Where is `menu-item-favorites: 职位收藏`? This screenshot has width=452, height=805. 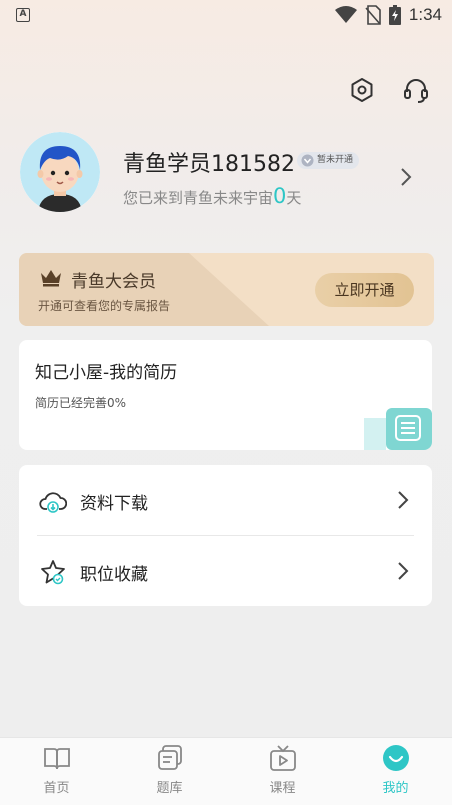 menu-item-favorites: 职位收藏 is located at coordinates (225, 571).